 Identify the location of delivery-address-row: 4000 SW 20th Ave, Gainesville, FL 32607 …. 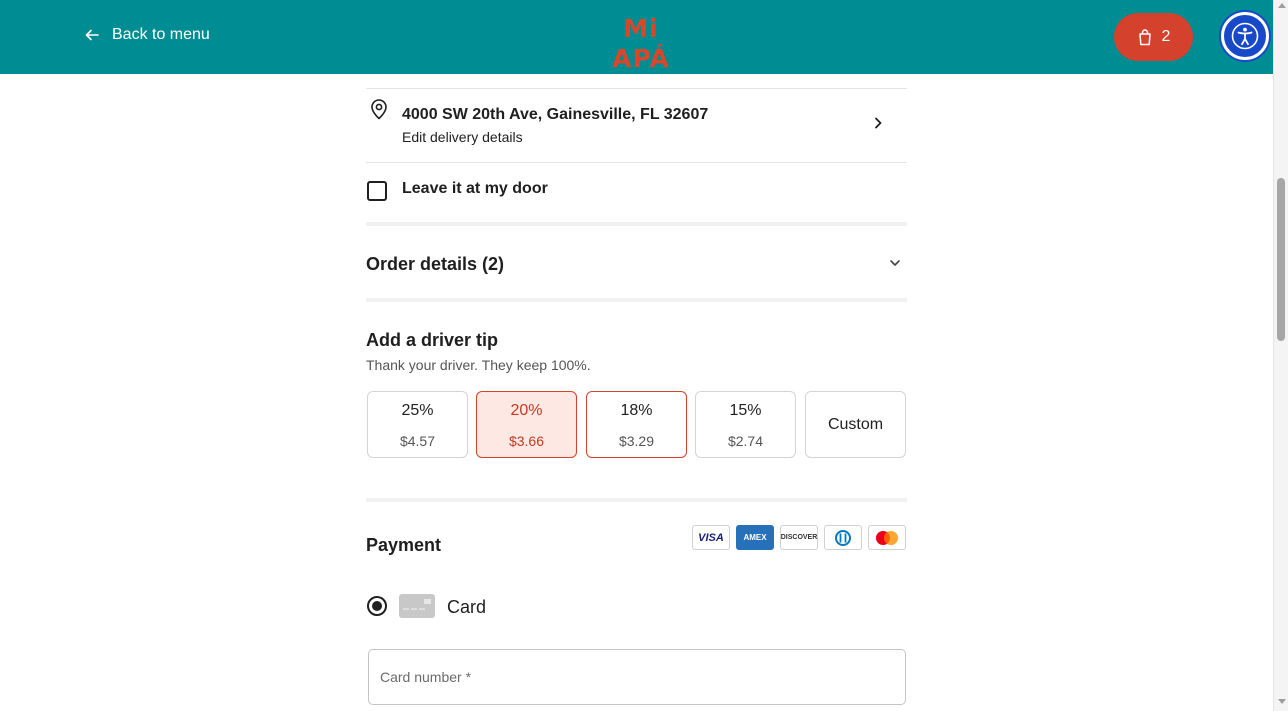
(636, 119).